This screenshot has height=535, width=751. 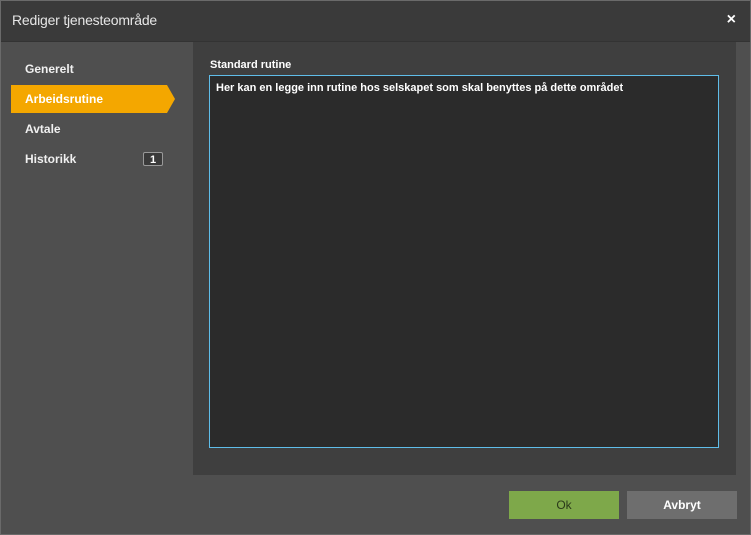 What do you see at coordinates (375, 21) in the screenshot?
I see `dialog-titlebar: Rediger tjenesteområde ×` at bounding box center [375, 21].